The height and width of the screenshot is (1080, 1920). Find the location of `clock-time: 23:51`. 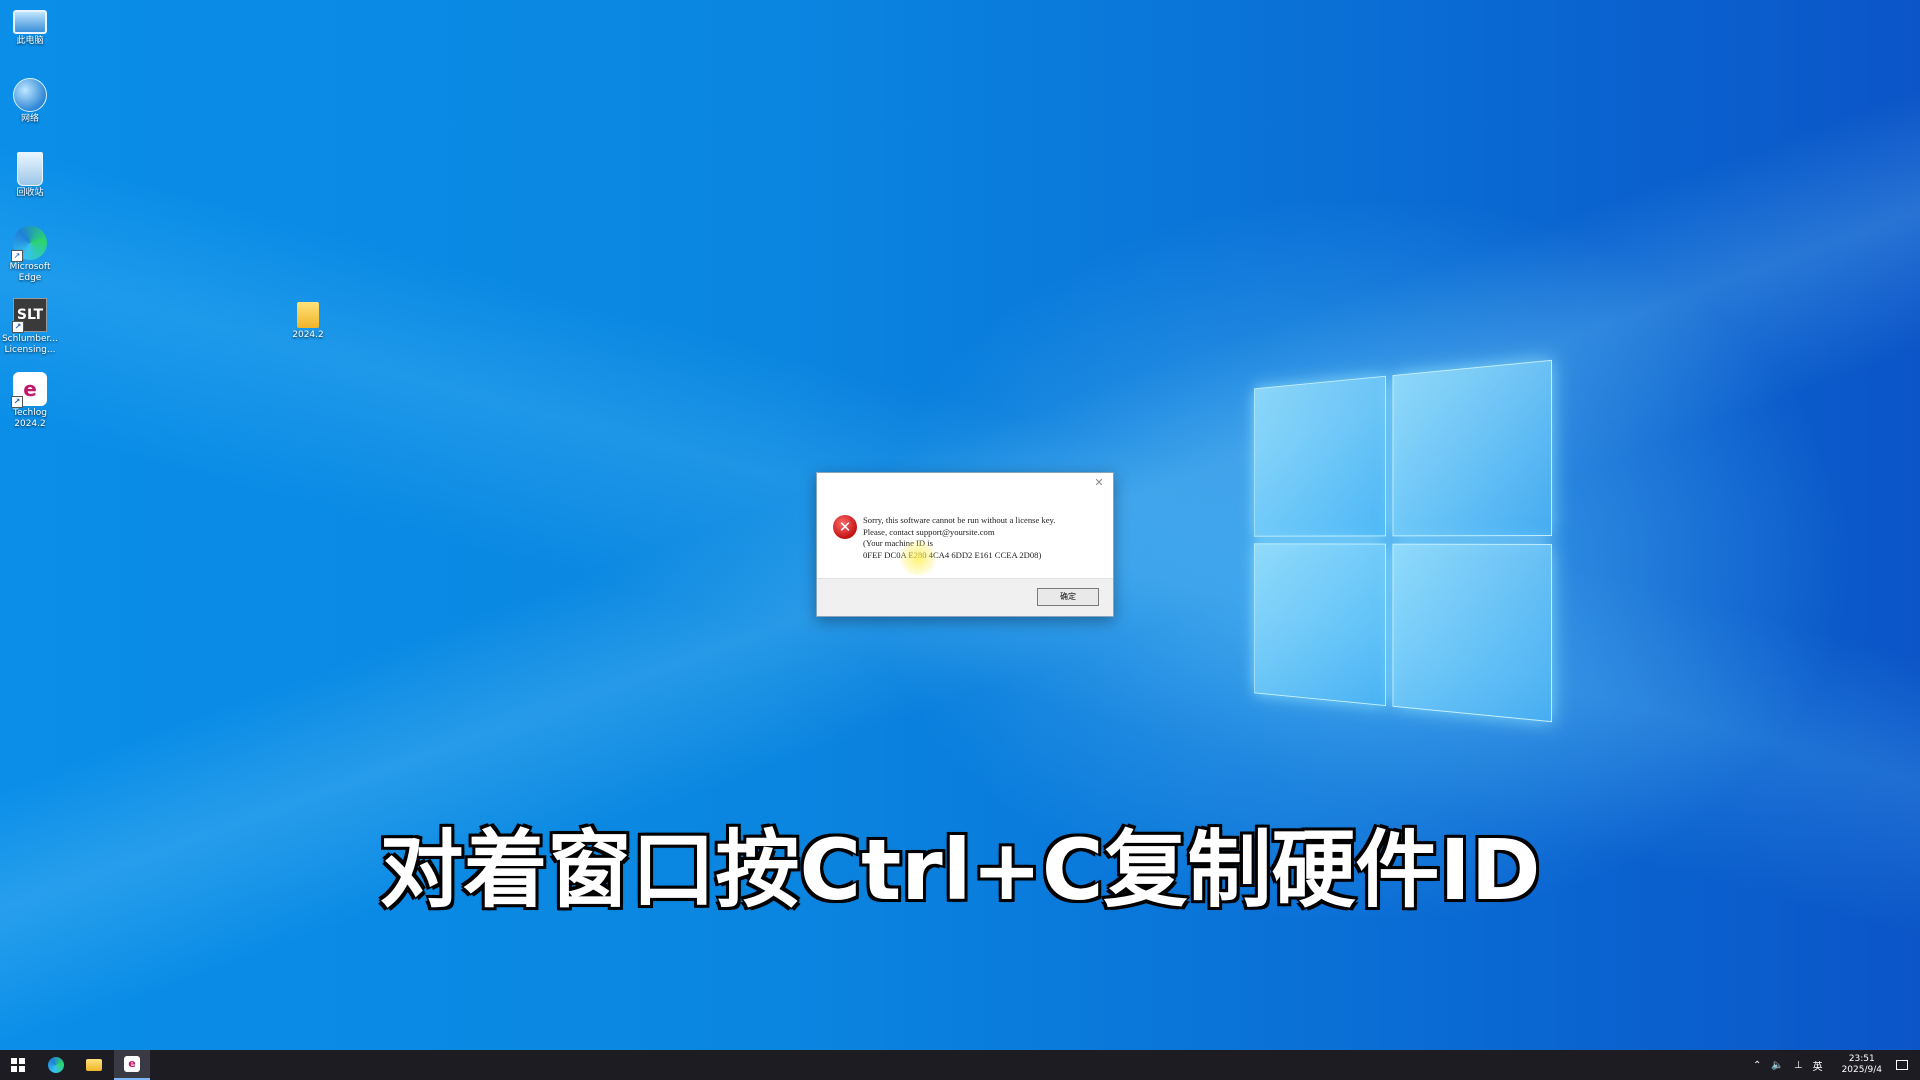

clock-time: 23:51 is located at coordinates (1861, 1059).